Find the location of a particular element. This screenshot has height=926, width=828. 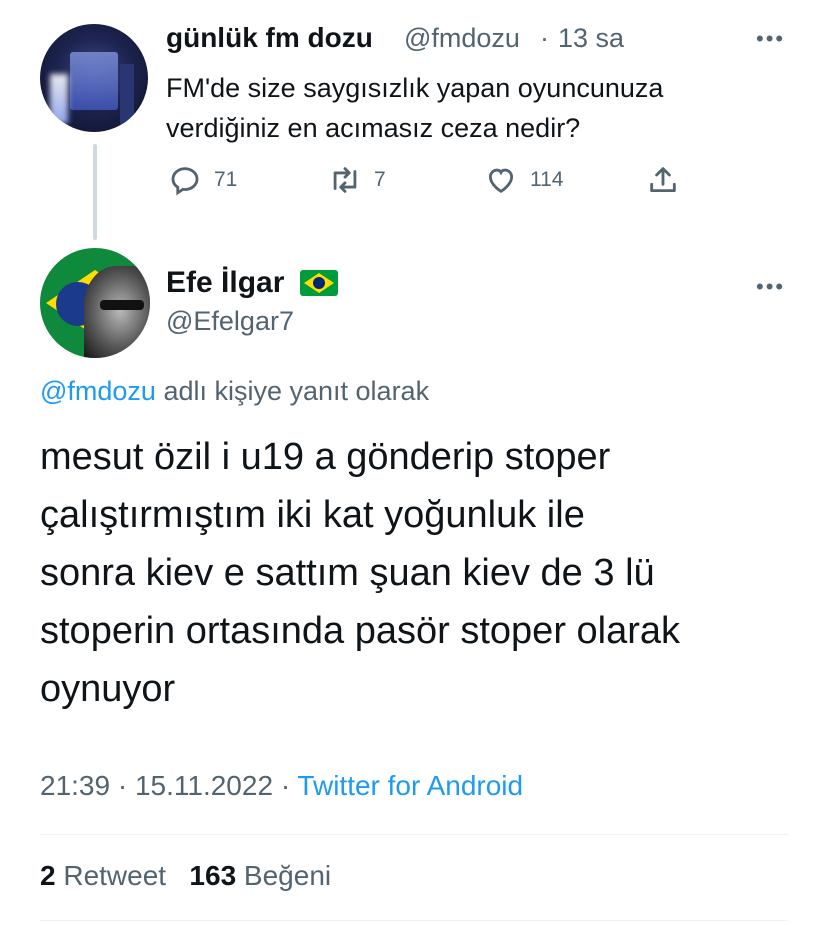

share-icon is located at coordinates (663, 180).